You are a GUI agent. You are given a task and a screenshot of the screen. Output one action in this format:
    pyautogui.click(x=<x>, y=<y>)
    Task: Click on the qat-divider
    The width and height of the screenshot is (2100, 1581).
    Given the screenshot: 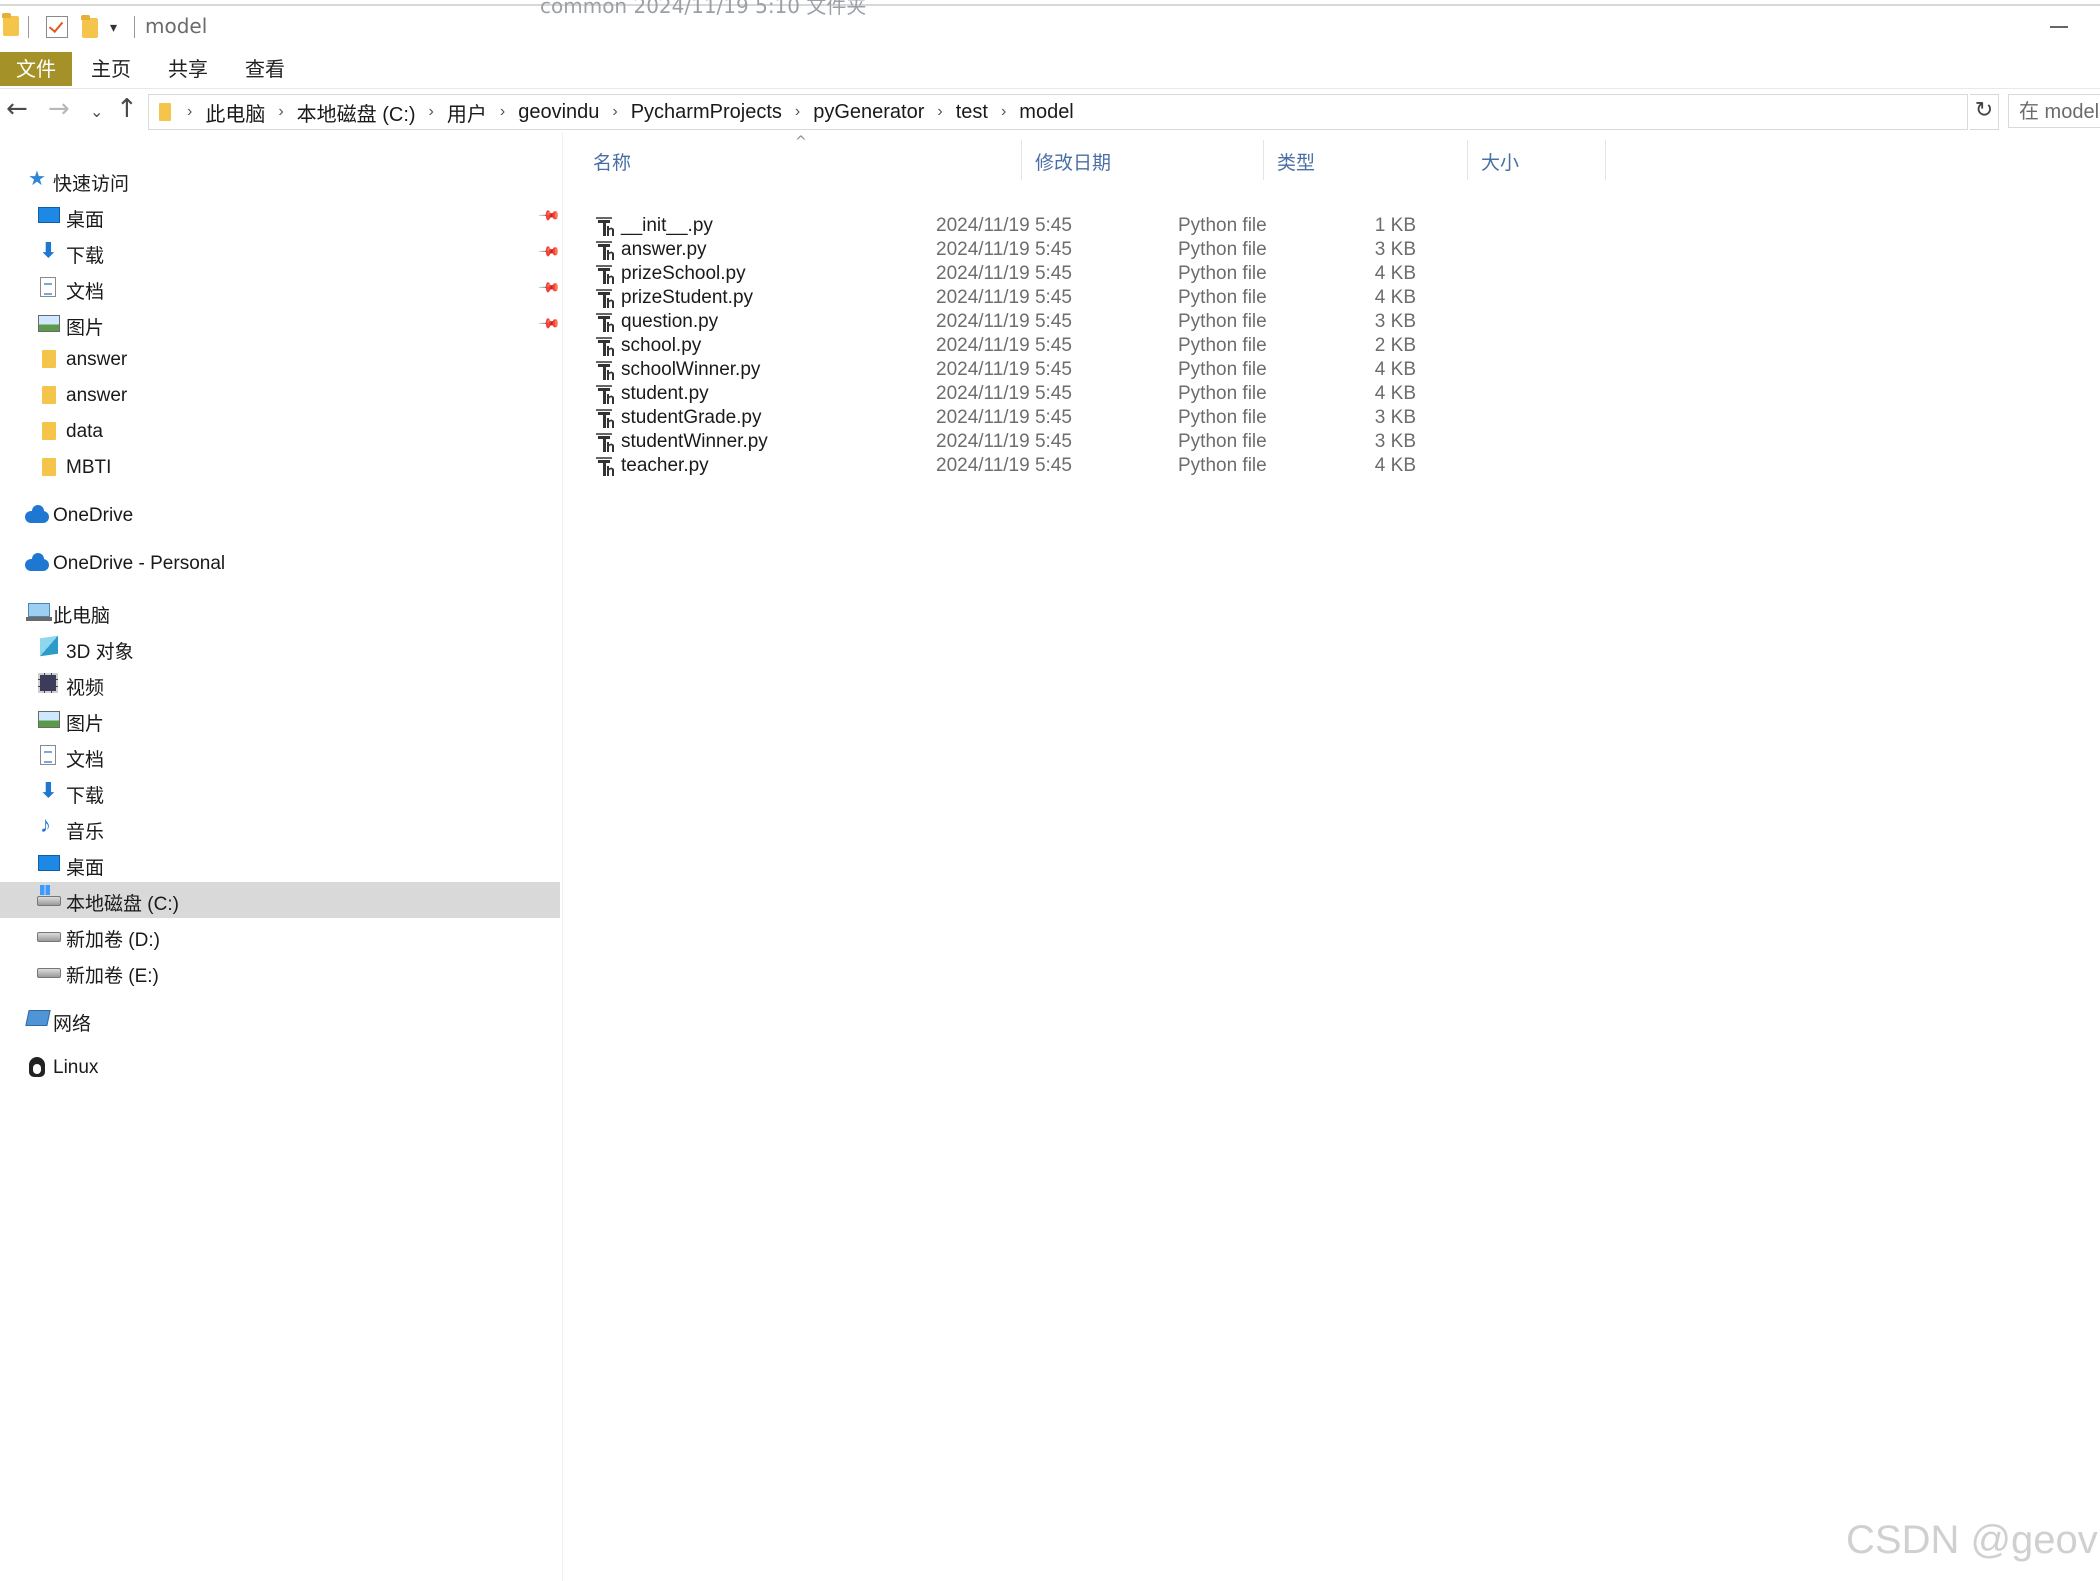 What is the action you would take?
    pyautogui.click(x=134, y=27)
    